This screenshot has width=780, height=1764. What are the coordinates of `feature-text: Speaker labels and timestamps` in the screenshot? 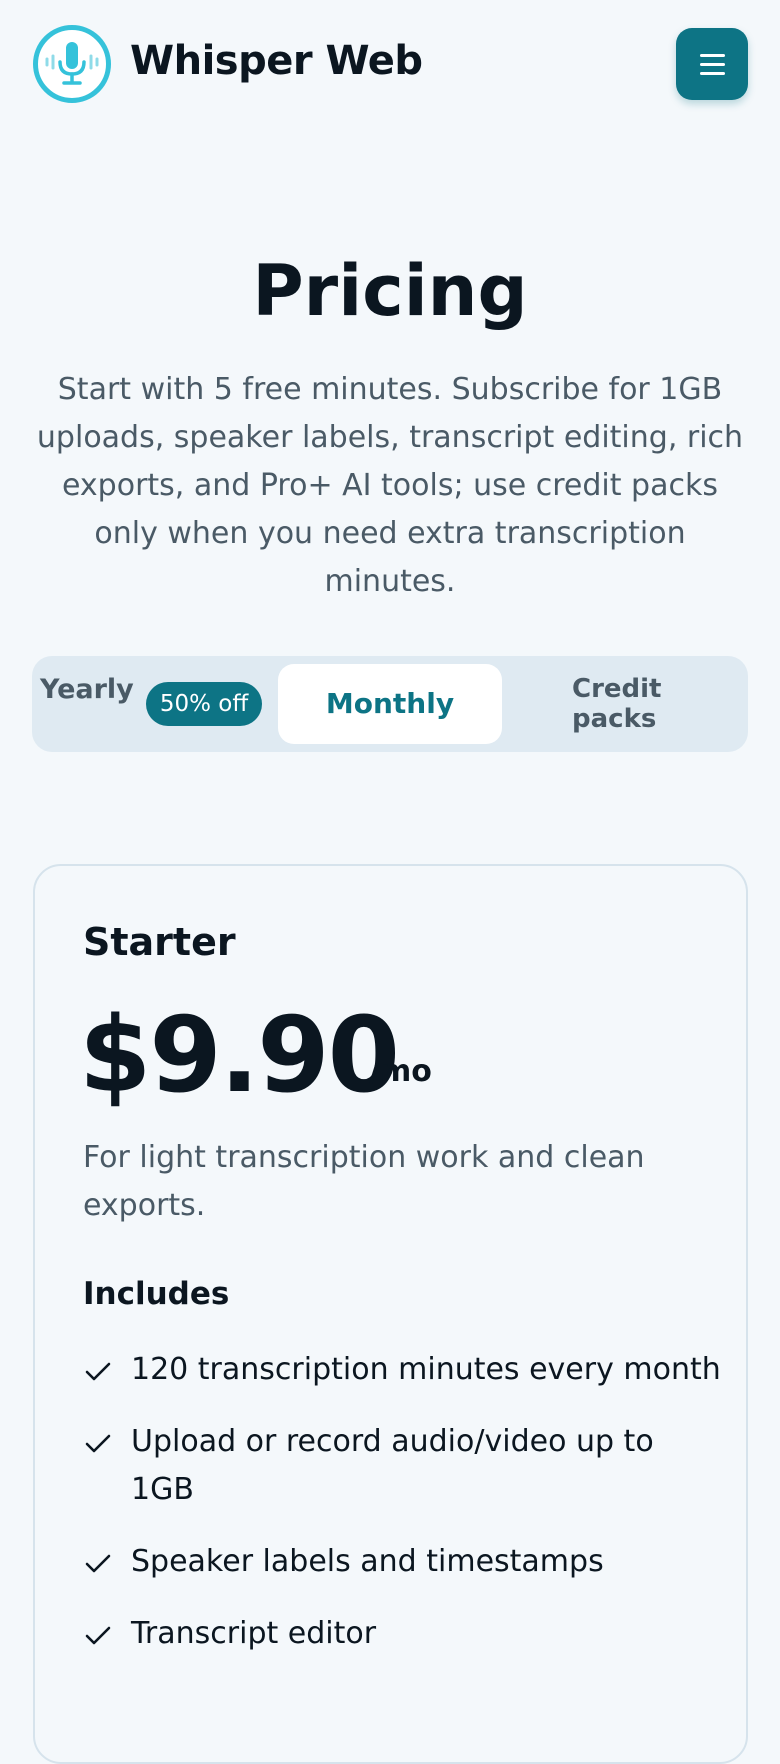 It's located at (367, 1561).